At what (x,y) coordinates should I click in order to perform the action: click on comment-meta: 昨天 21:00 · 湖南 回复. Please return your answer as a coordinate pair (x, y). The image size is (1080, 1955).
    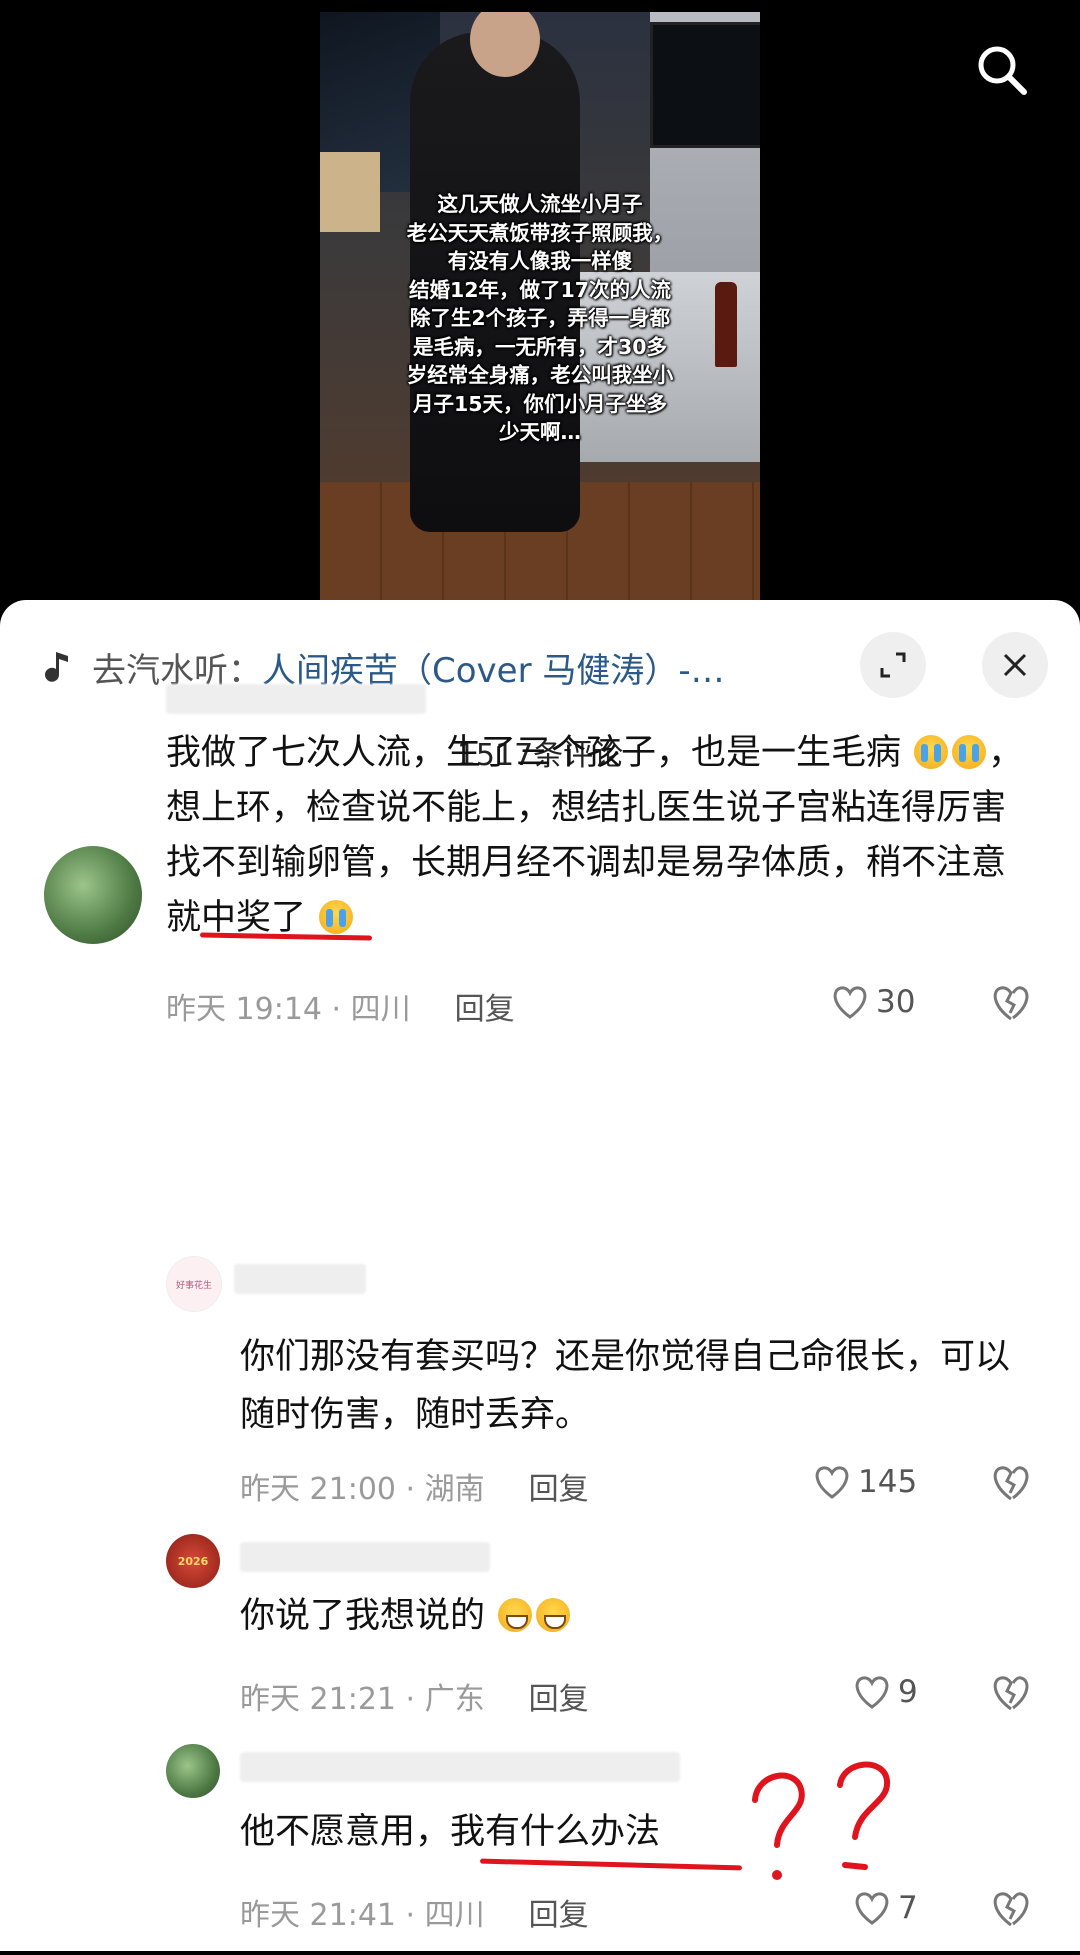
    Looking at the image, I should click on (414, 1486).